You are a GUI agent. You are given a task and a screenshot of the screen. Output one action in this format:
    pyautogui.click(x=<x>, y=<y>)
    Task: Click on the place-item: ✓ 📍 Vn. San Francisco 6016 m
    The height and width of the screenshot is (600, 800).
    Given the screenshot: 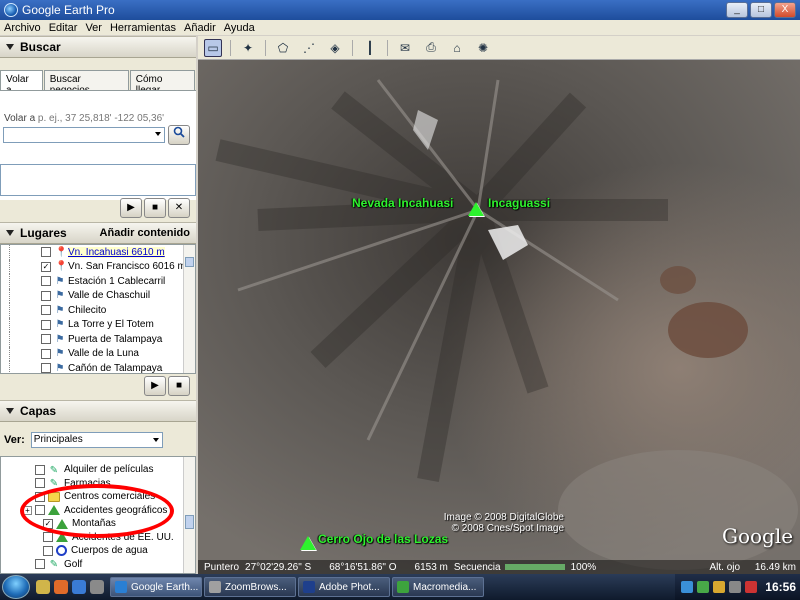 What is the action you would take?
    pyautogui.click(x=98, y=266)
    